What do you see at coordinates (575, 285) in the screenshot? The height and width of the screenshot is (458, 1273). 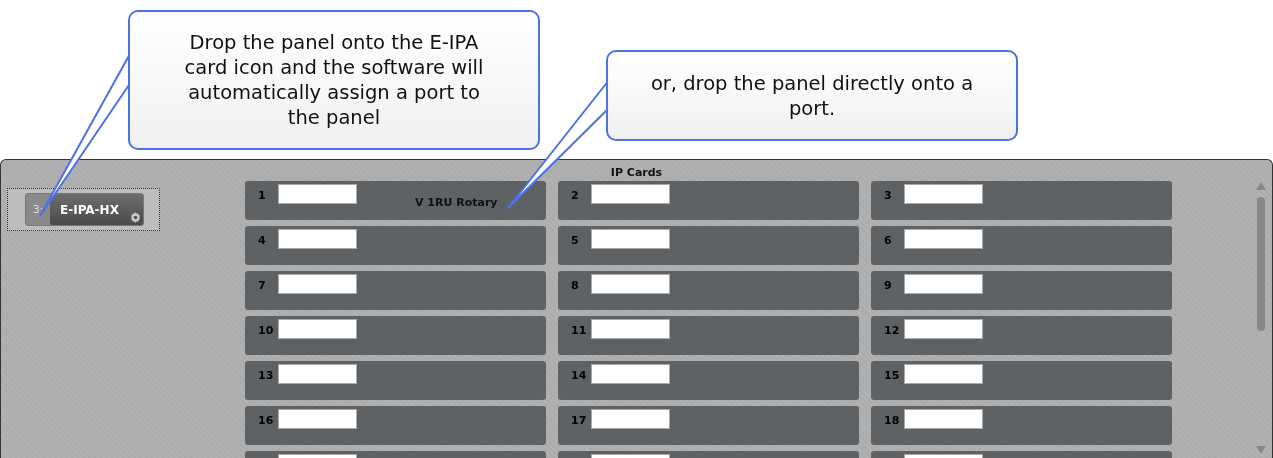 I see `port-number: 8` at bounding box center [575, 285].